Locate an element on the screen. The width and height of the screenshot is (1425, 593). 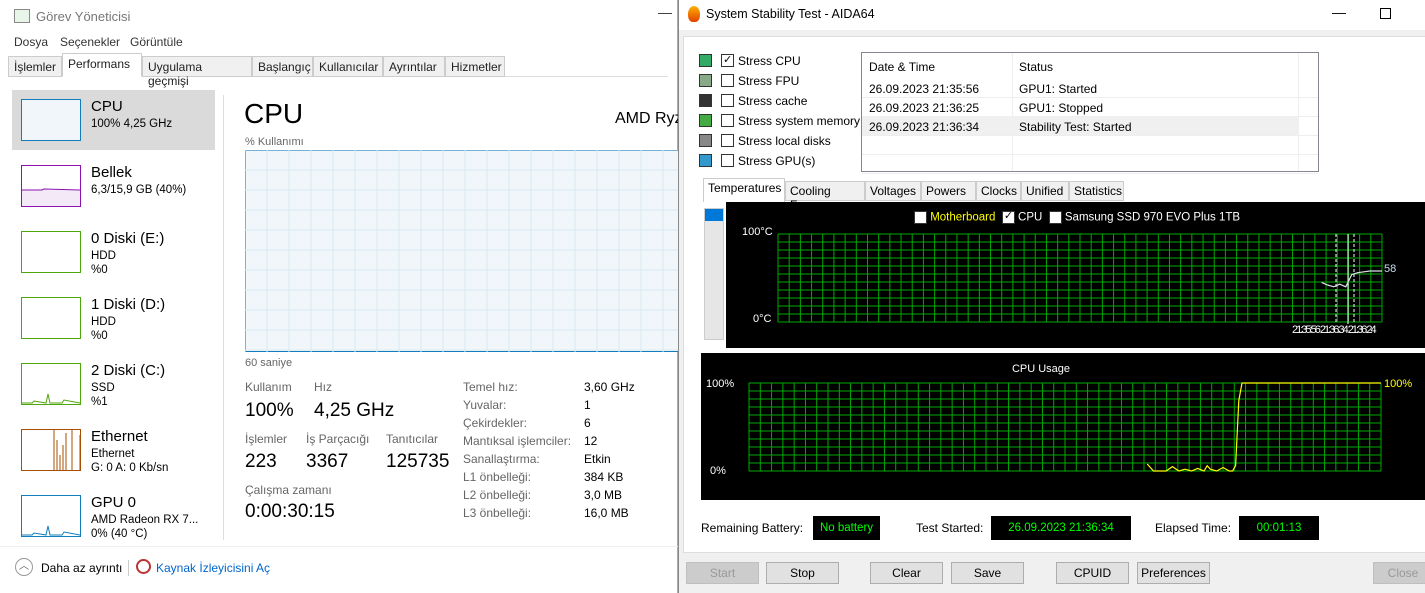
log-row: 26.09.2023 21:36:25 GPU1: Stopped is located at coordinates (1080, 107).